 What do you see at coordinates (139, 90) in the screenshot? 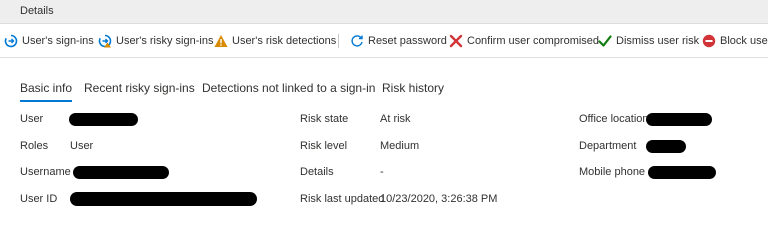
I see `tab-recent-risky-sign-ins: Recent risky sign-ins` at bounding box center [139, 90].